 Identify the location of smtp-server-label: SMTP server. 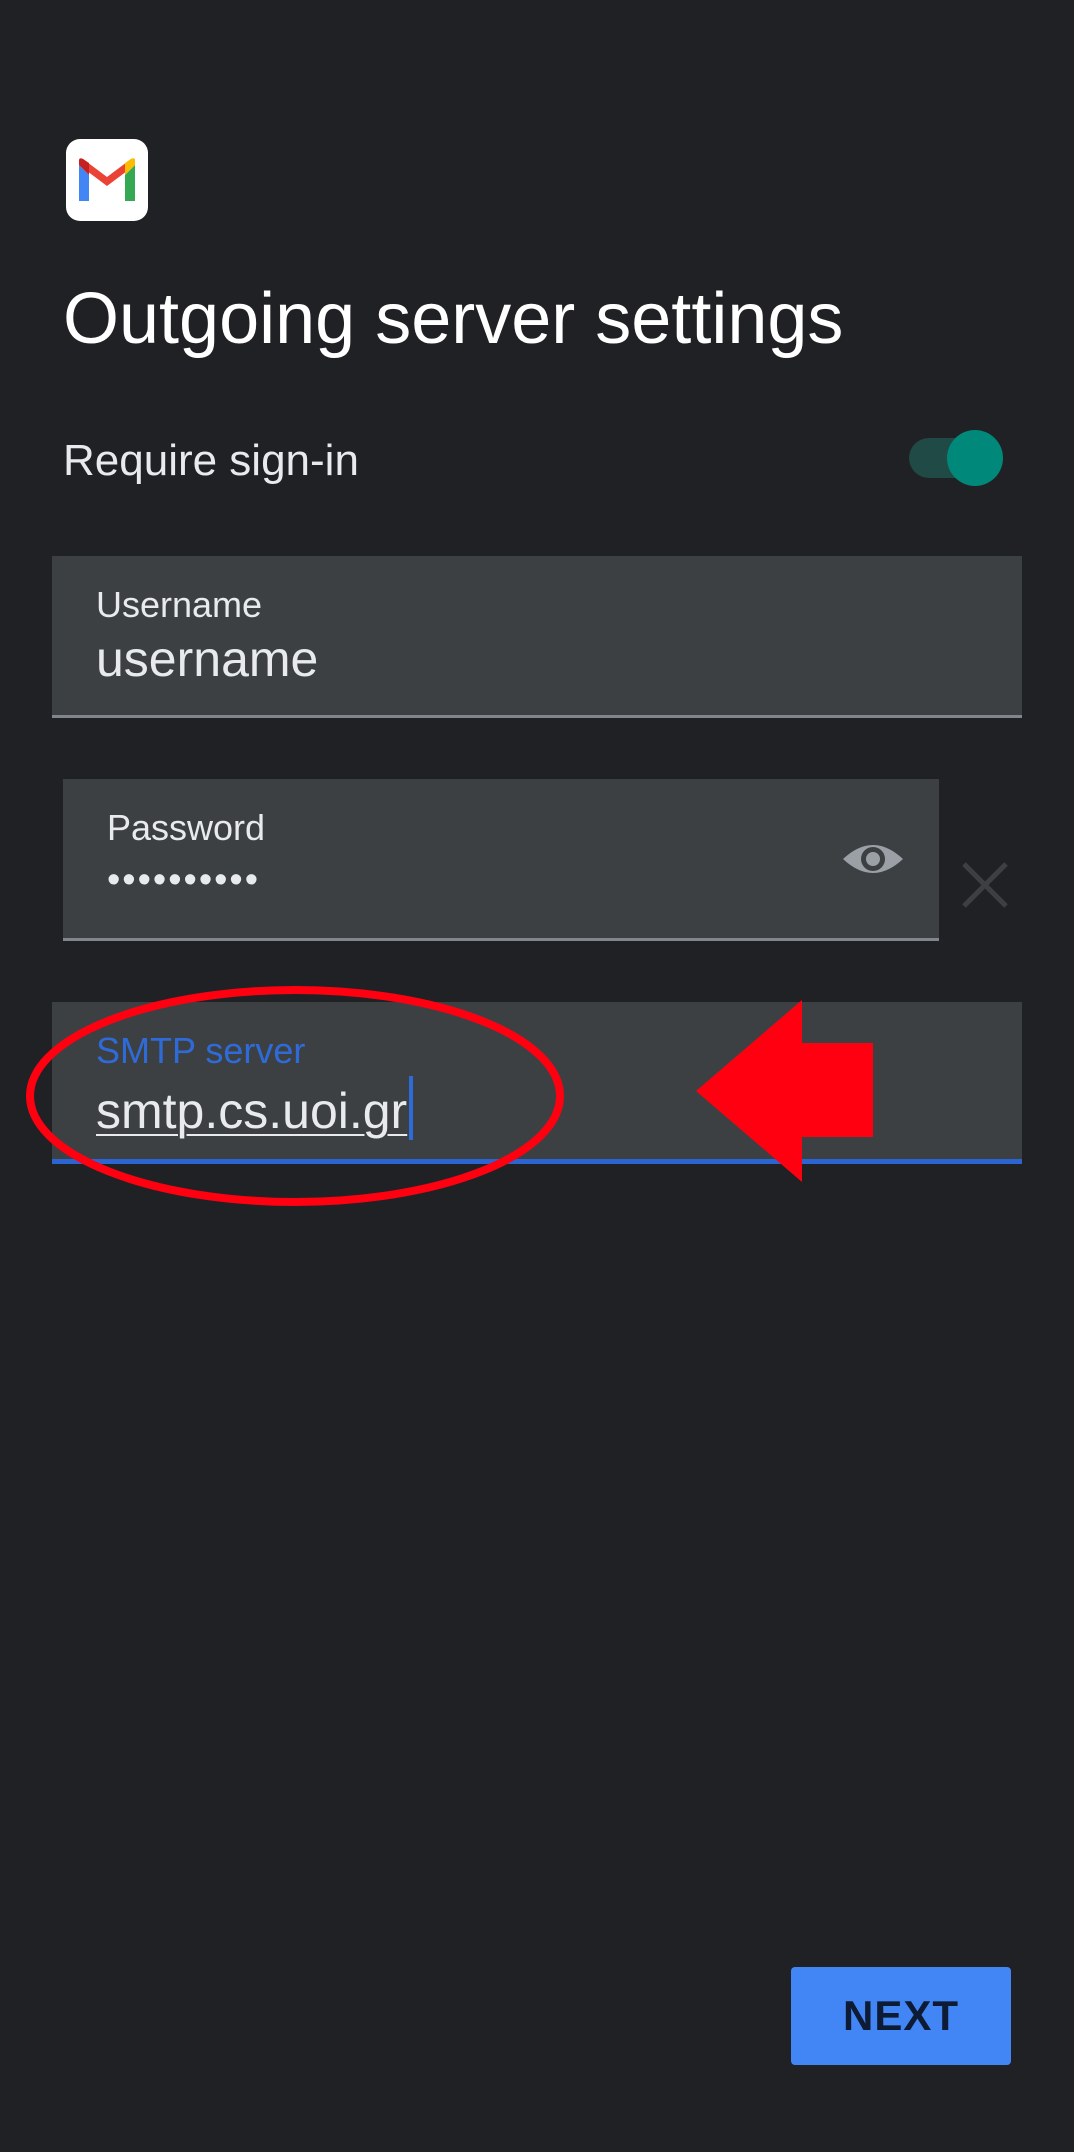
(201, 1050).